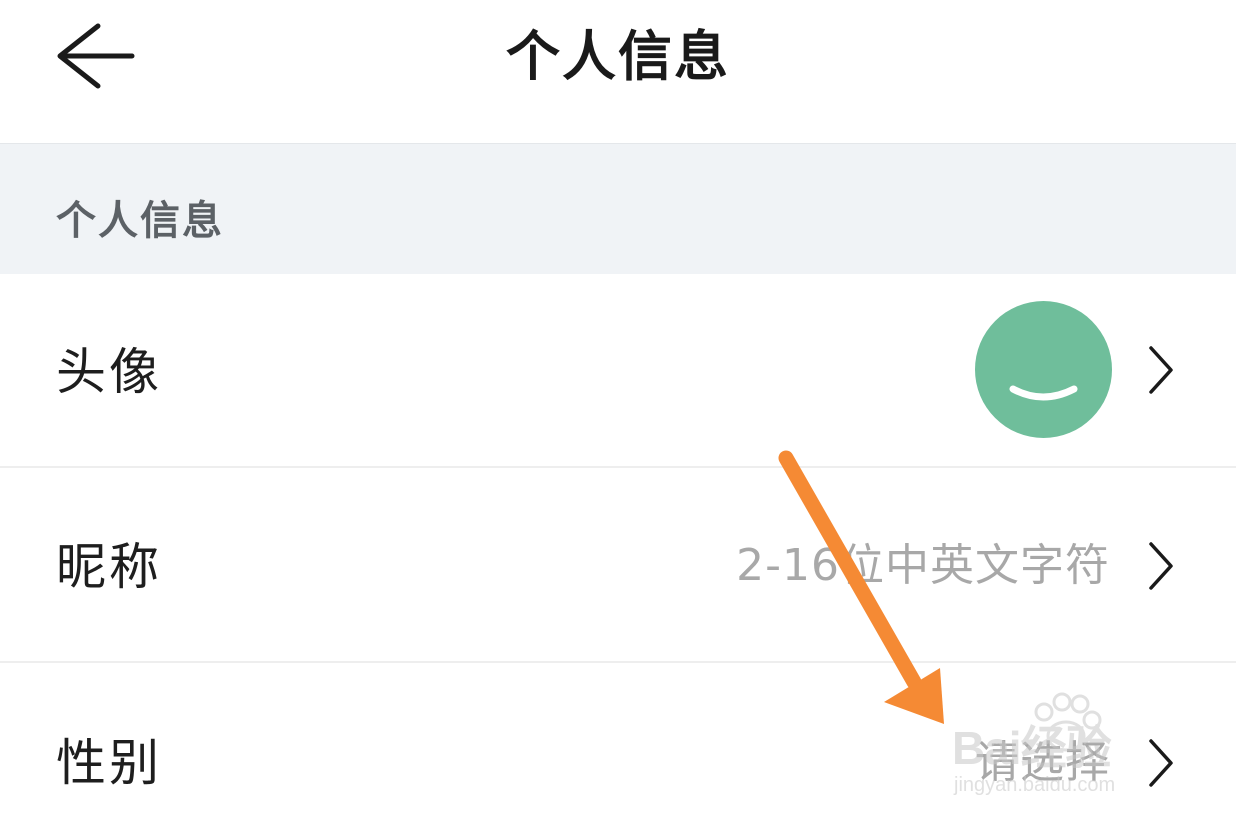 This screenshot has width=1236, height=825. Describe the element at coordinates (109, 372) in the screenshot. I see `avatar-label: 头像` at that location.